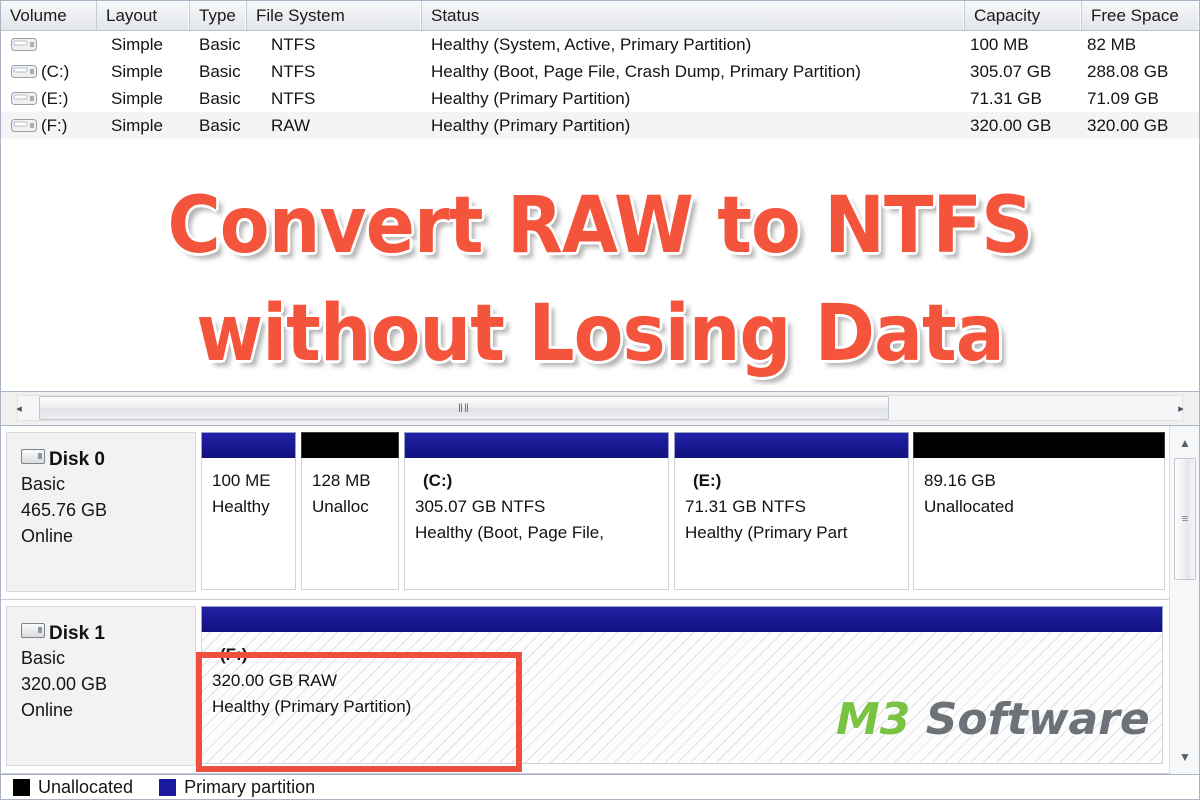 This screenshot has height=800, width=1200. I want to click on scrollbar-grip-icon: ‖‖, so click(464, 408).